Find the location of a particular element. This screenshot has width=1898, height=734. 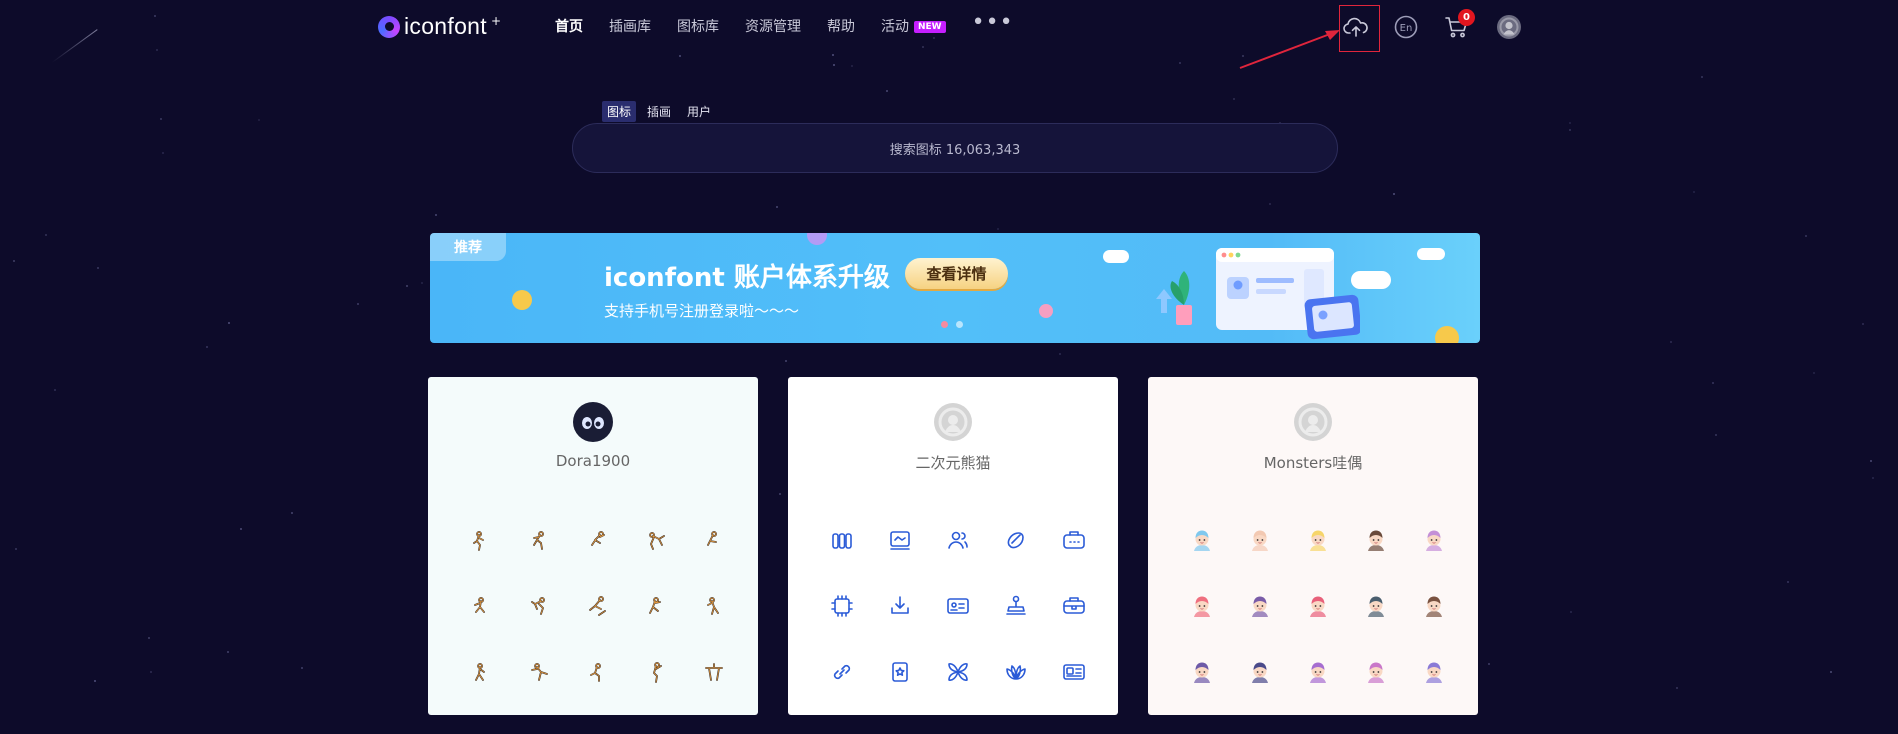

collection-card: Monsters哇偶 is located at coordinates (1313, 546).